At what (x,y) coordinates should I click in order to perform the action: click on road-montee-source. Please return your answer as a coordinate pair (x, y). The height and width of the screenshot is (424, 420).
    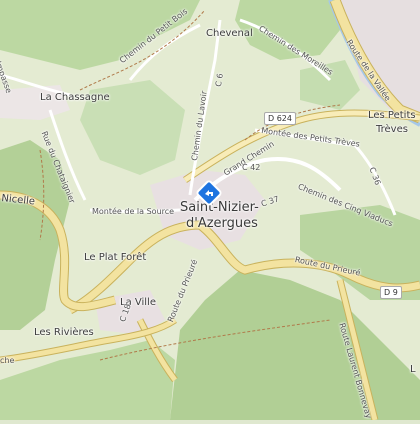
    Looking at the image, I should click on (135, 210).